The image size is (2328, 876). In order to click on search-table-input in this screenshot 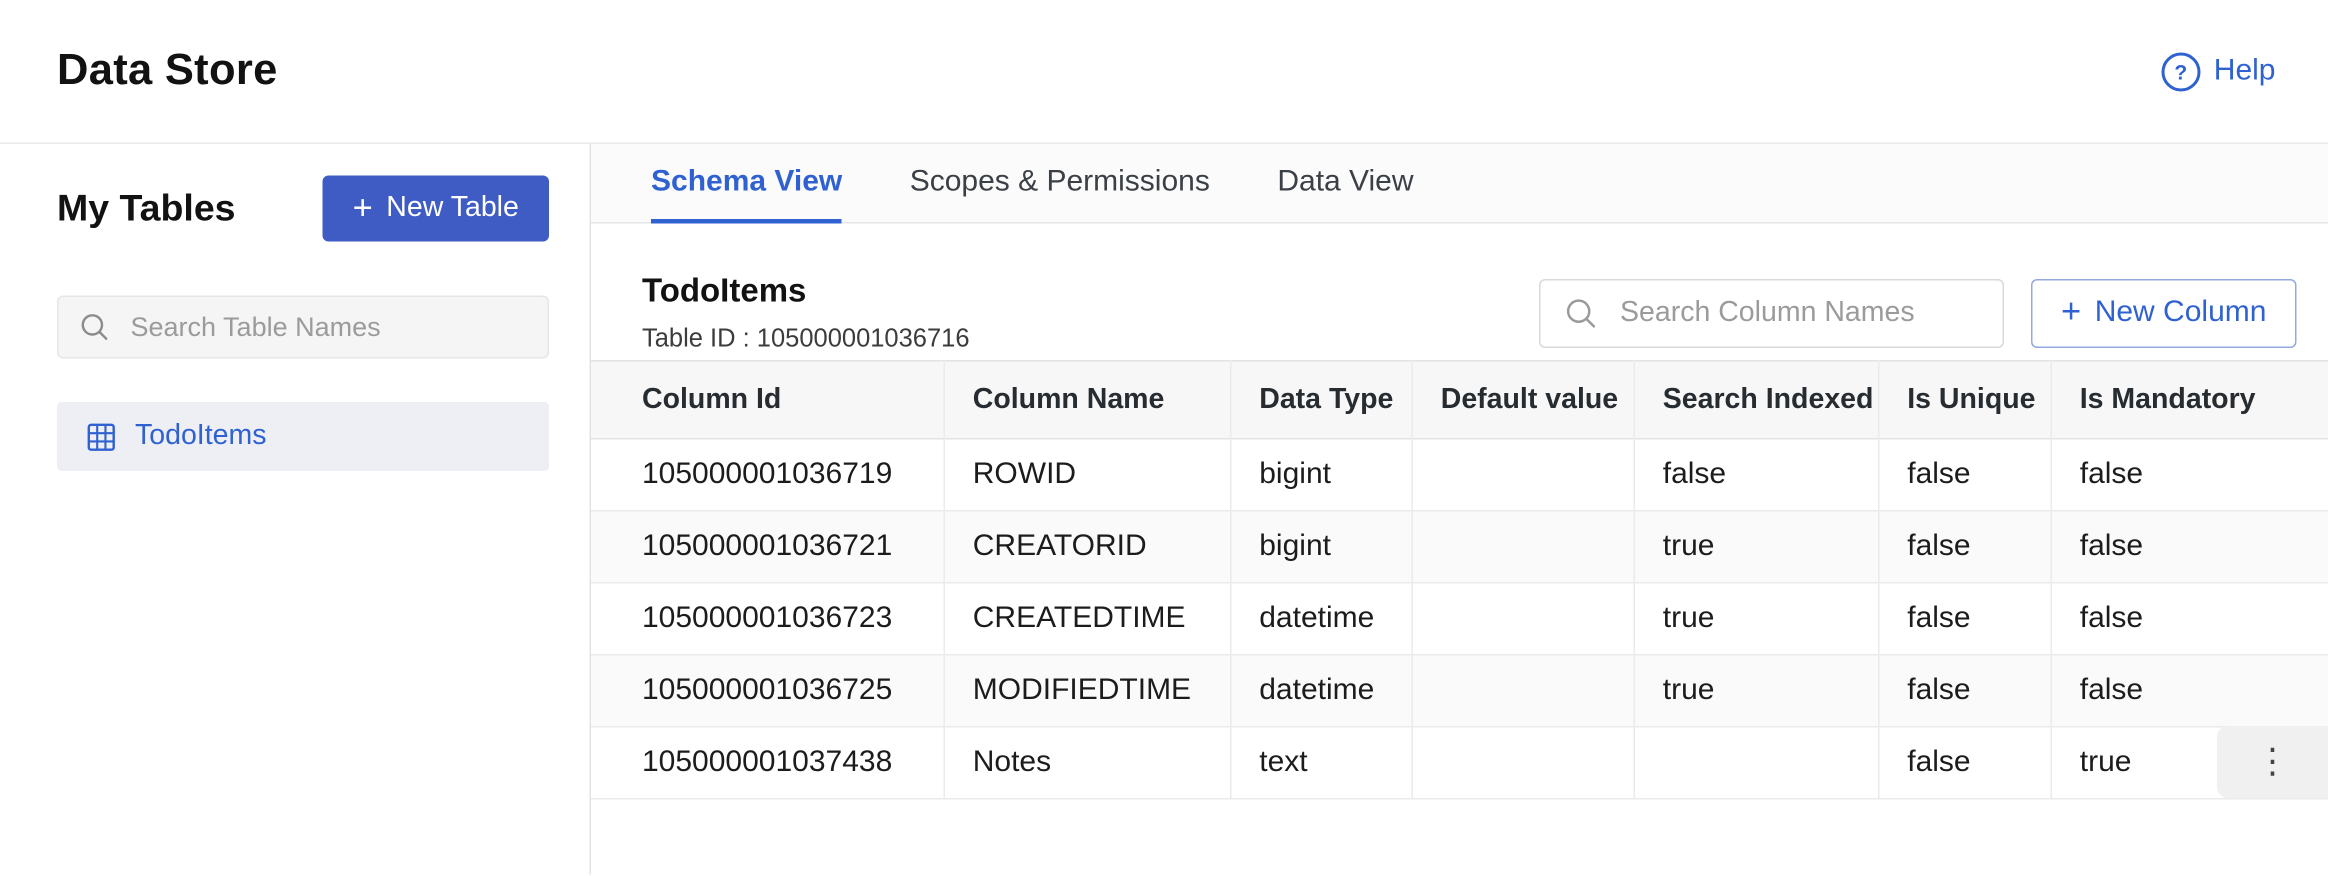, I will do `click(327, 327)`.